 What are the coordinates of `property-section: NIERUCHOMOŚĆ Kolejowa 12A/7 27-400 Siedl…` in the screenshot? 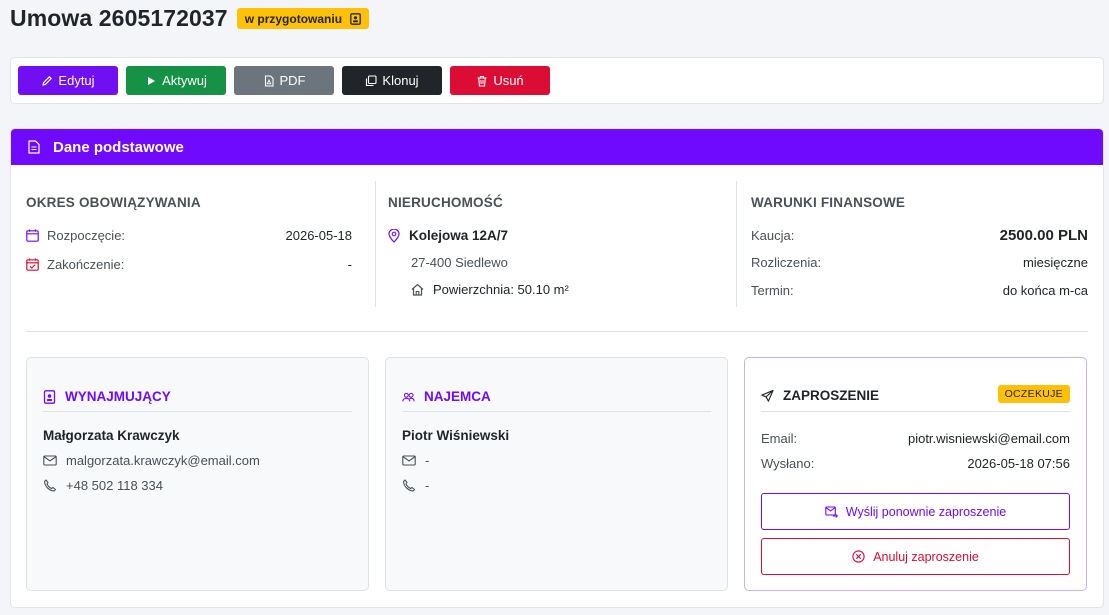 It's located at (549, 244).